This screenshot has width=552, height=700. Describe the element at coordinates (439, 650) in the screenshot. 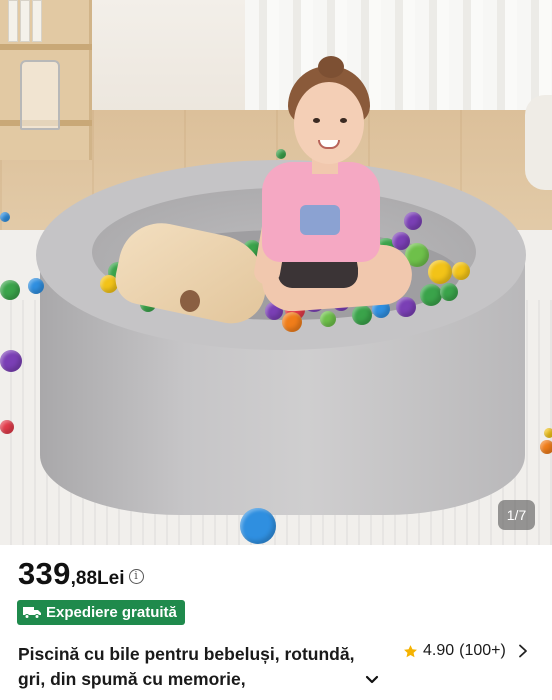

I see `rating-score: 4.90` at that location.